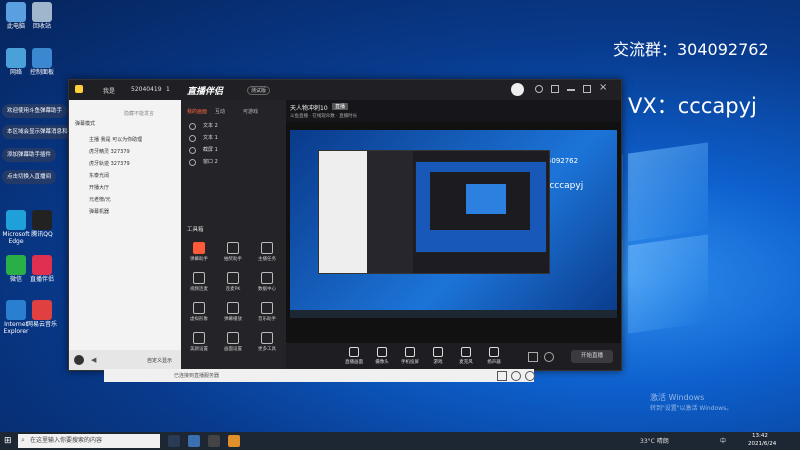  What do you see at coordinates (210, 149) in the screenshot?
I see `scene-item: 截屏 1` at bounding box center [210, 149].